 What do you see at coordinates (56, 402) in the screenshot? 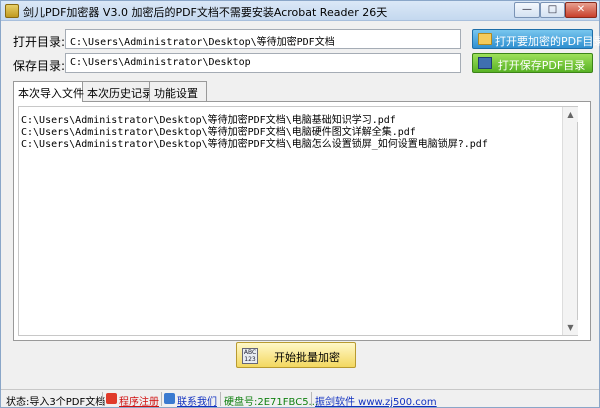
I see `status-text: 状态:导入3个PDF文档` at bounding box center [56, 402].